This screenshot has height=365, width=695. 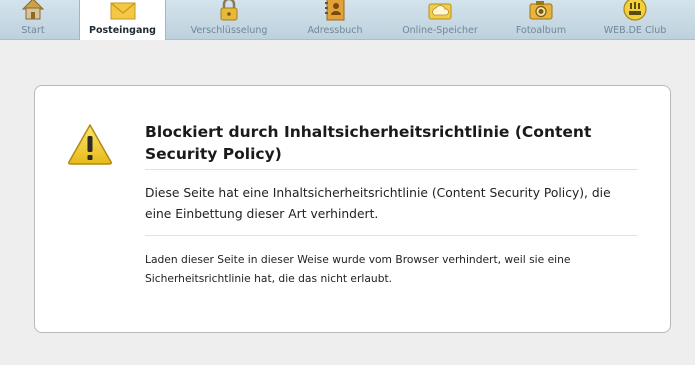 What do you see at coordinates (122, 30) in the screenshot?
I see `nav-tab-label: Posteingang` at bounding box center [122, 30].